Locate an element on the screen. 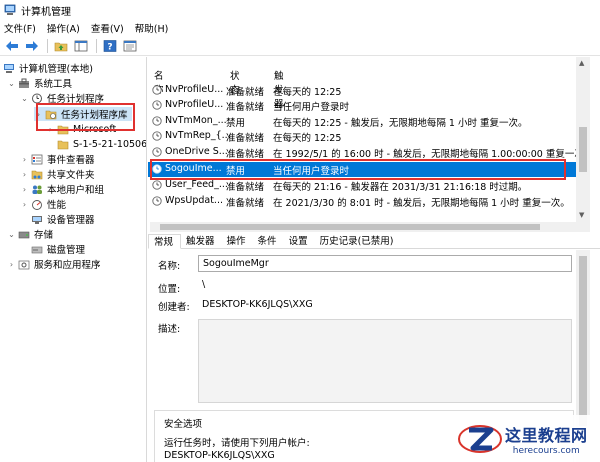  task-list-vertical-scrollbar: ▲ ▼ is located at coordinates (583, 139).